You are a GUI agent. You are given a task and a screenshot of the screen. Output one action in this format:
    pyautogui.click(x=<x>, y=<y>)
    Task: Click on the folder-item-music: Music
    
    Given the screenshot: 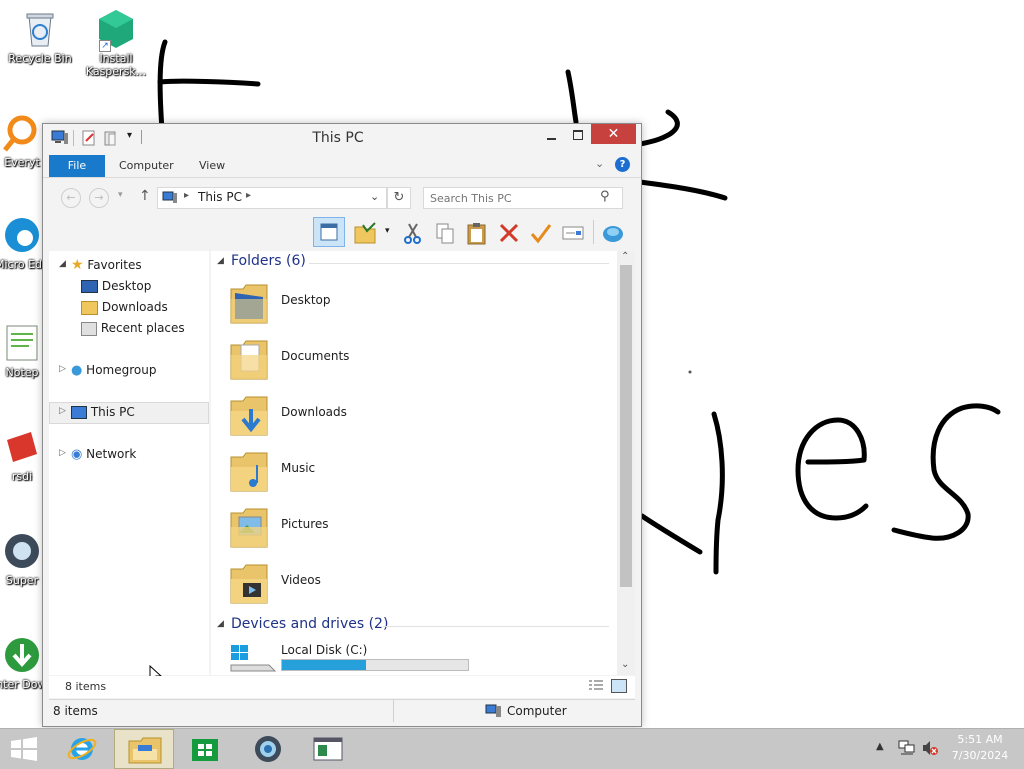 What is the action you would take?
    pyautogui.click(x=359, y=472)
    